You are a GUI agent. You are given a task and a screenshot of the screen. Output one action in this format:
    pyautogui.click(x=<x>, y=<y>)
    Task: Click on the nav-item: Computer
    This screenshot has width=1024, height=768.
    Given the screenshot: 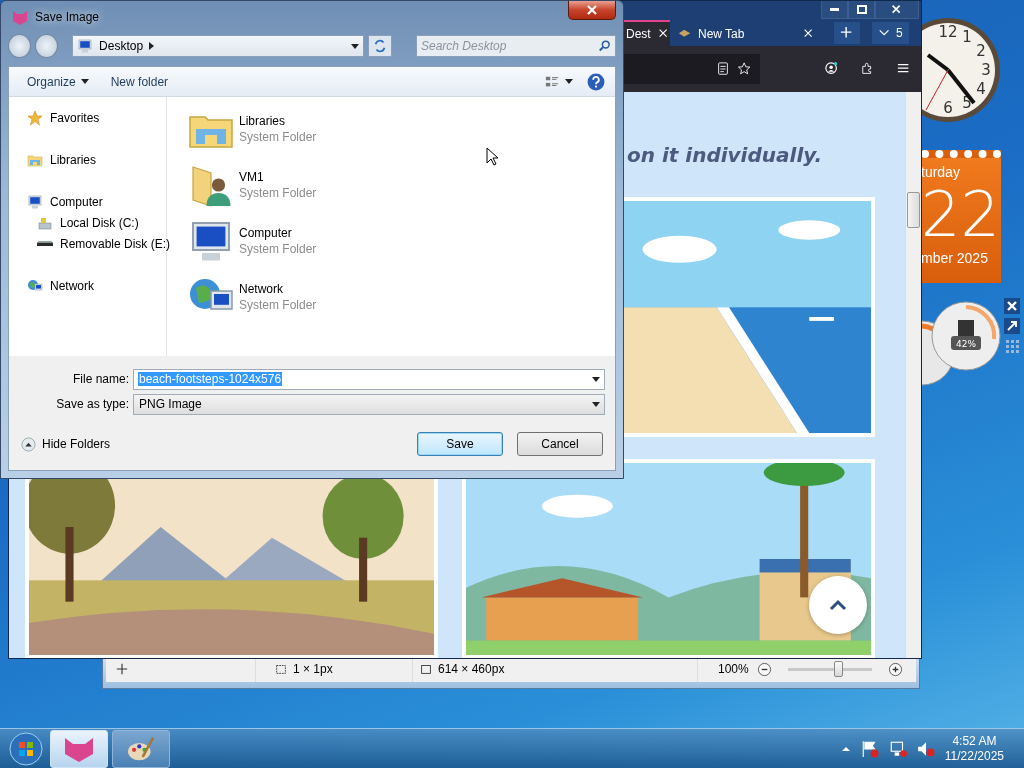 What is the action you would take?
    pyautogui.click(x=96, y=201)
    